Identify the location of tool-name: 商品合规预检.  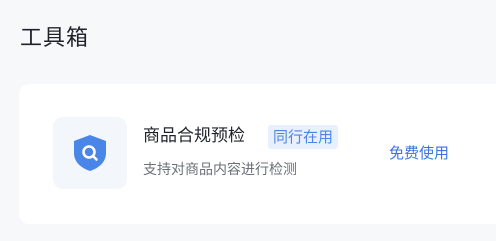
(194, 136).